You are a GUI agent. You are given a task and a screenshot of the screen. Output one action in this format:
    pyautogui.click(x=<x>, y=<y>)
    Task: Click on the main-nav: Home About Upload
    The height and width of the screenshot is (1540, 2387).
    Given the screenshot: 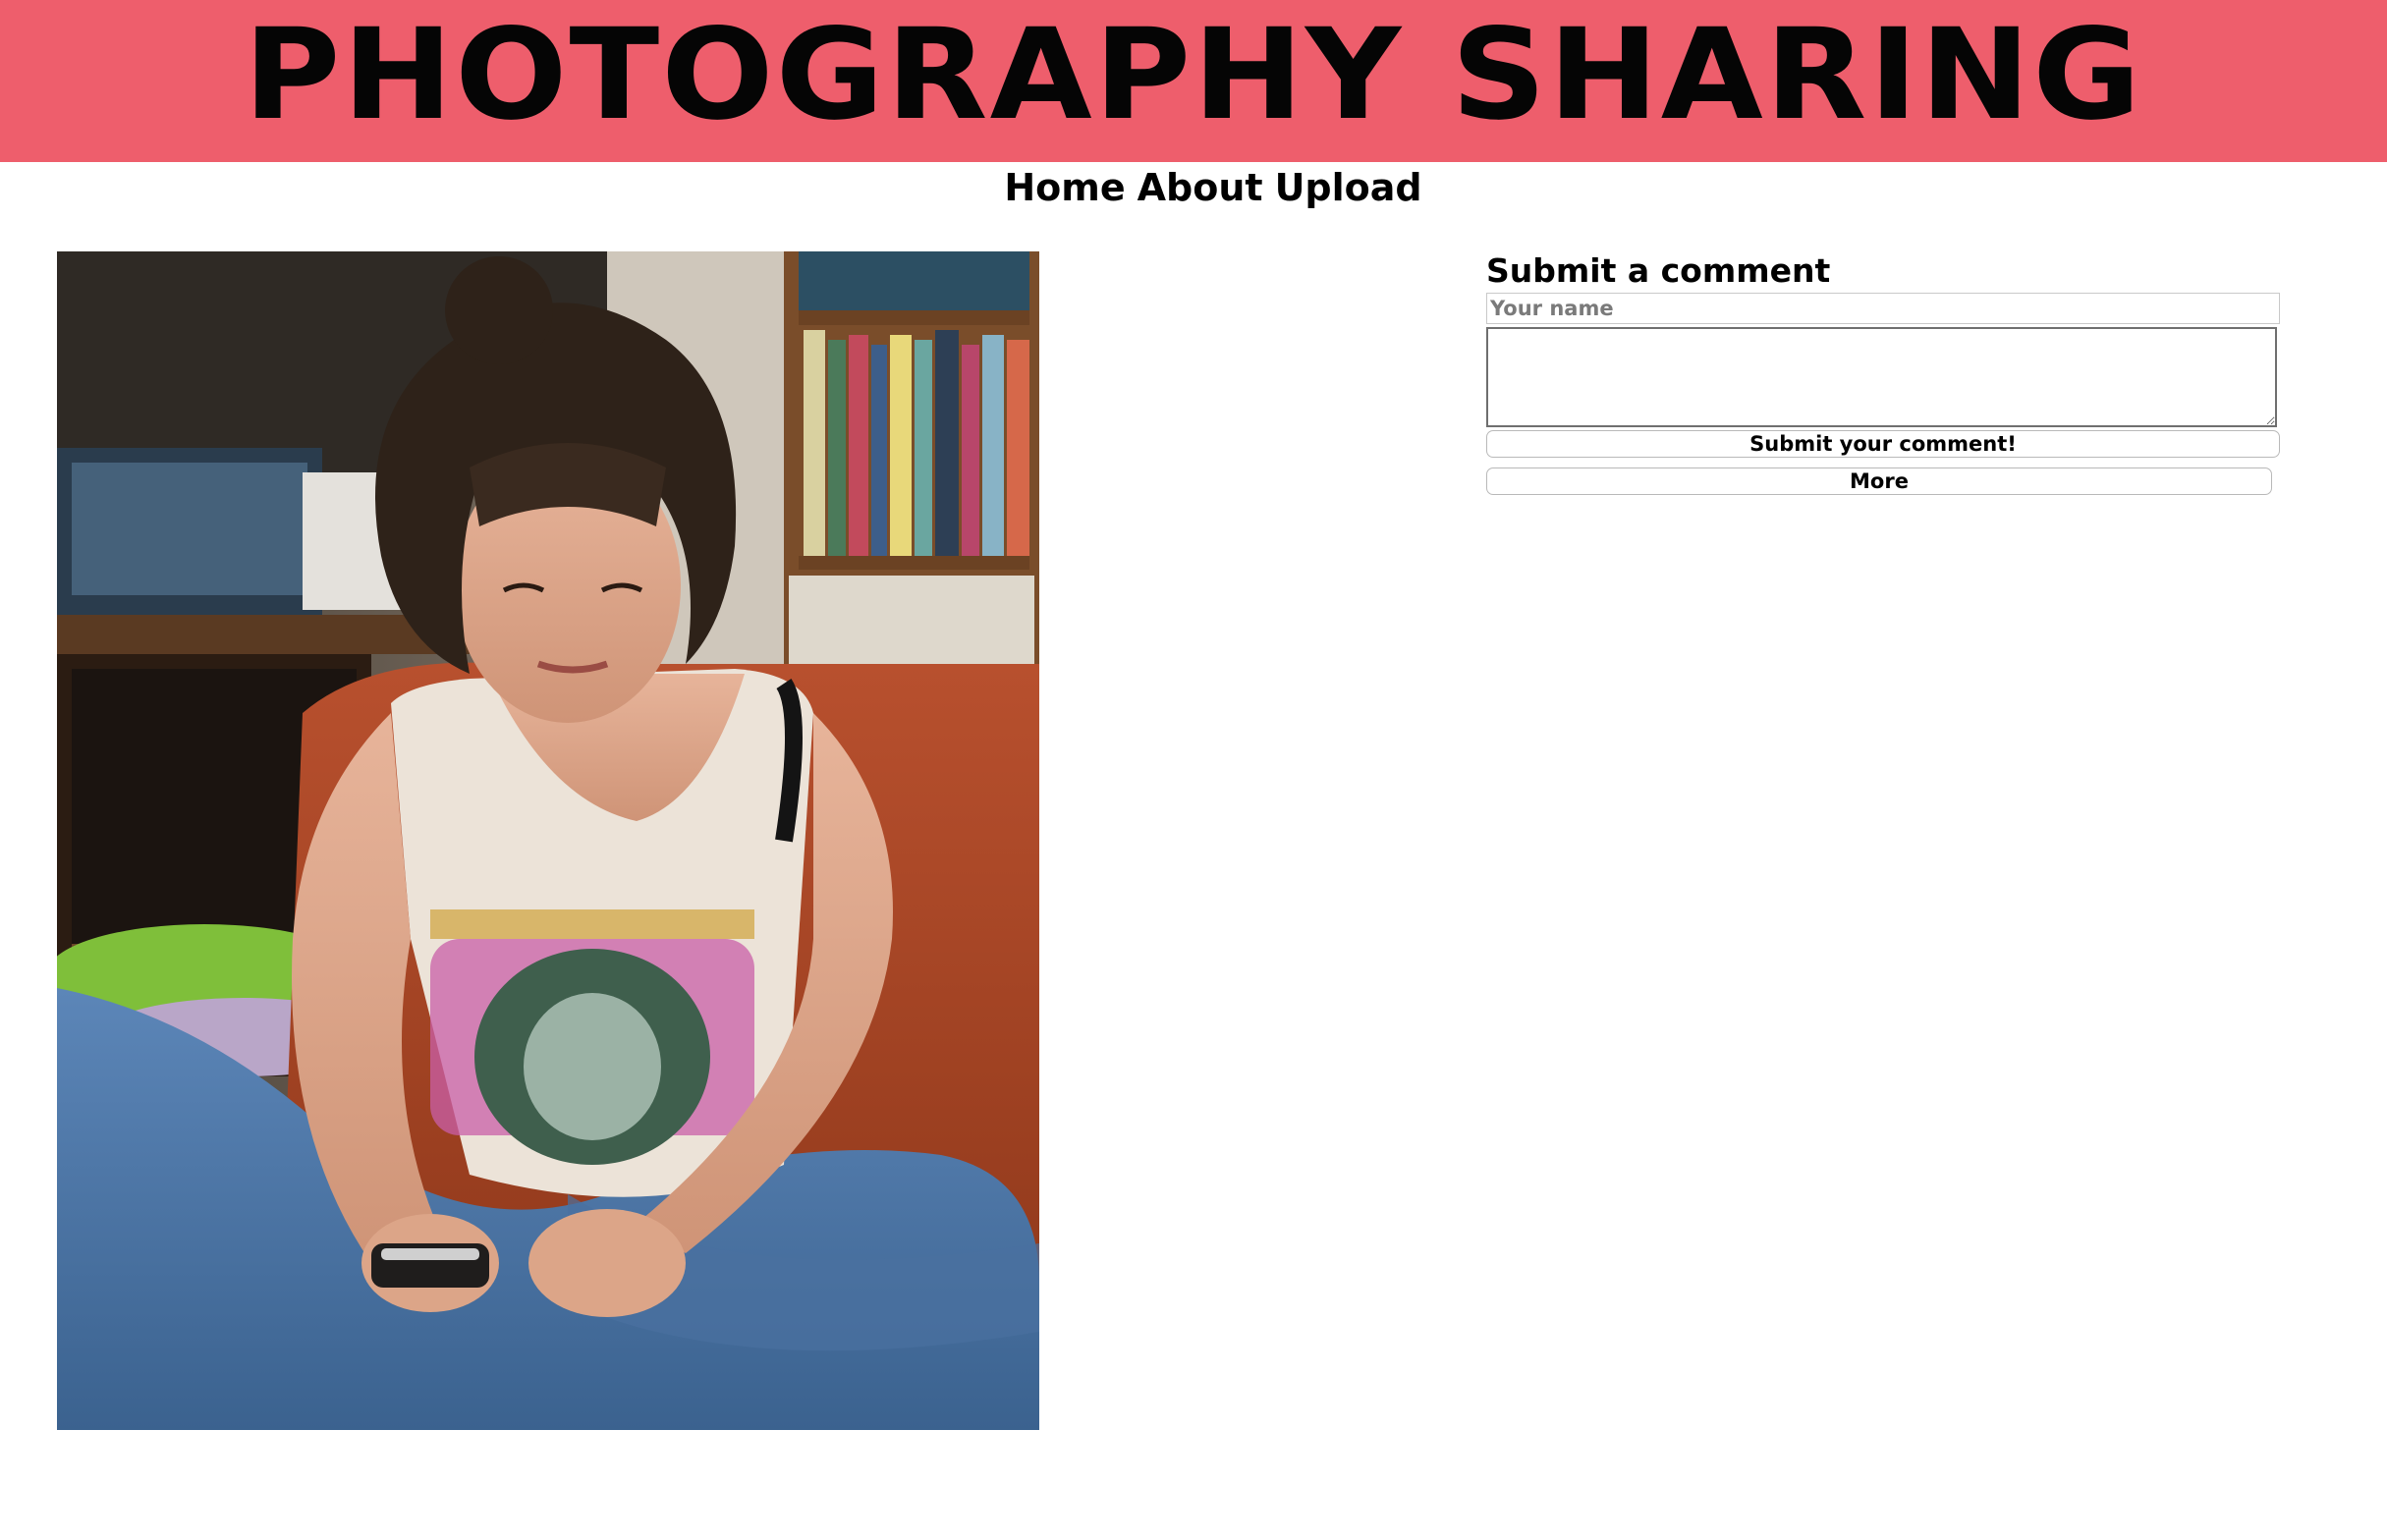 What is the action you would take?
    pyautogui.click(x=1193, y=187)
    